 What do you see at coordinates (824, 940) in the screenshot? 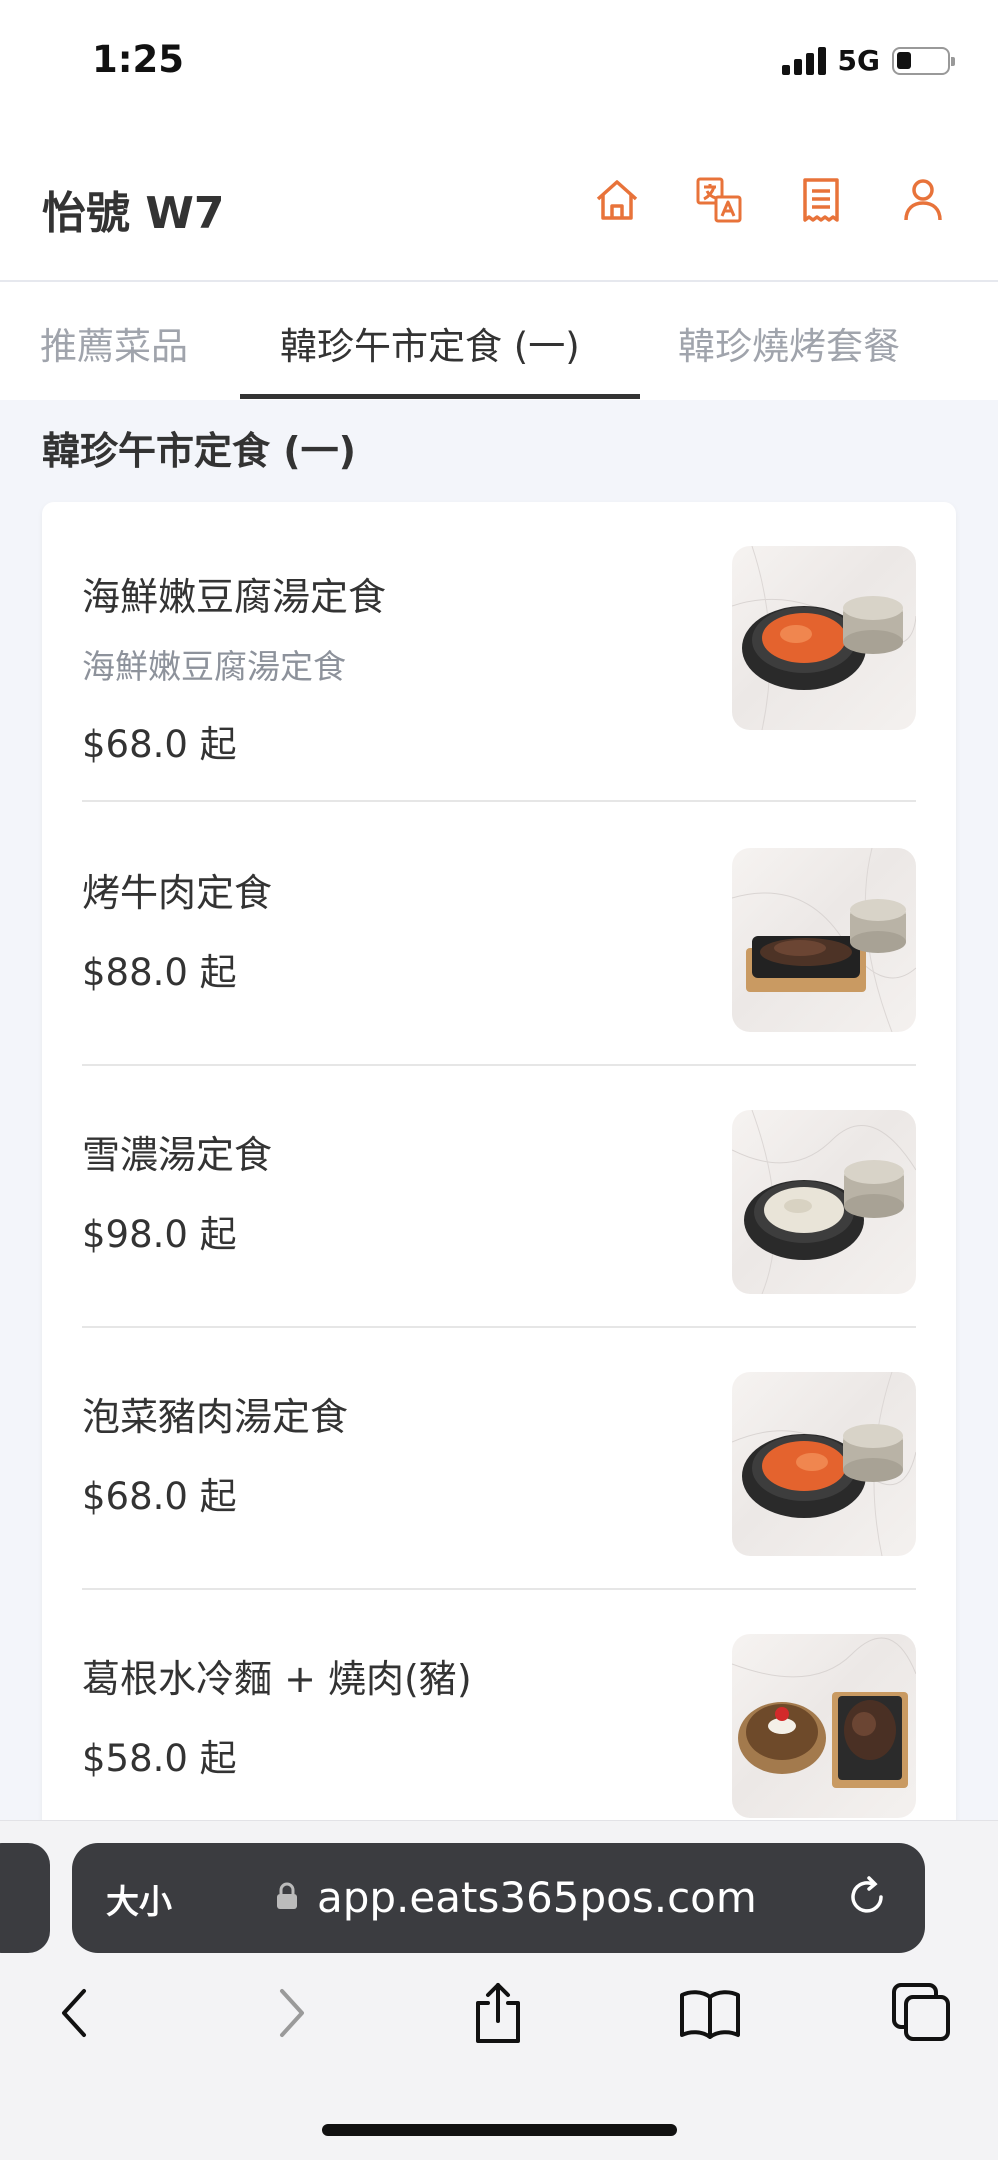
I see `grilled-beef-photo` at bounding box center [824, 940].